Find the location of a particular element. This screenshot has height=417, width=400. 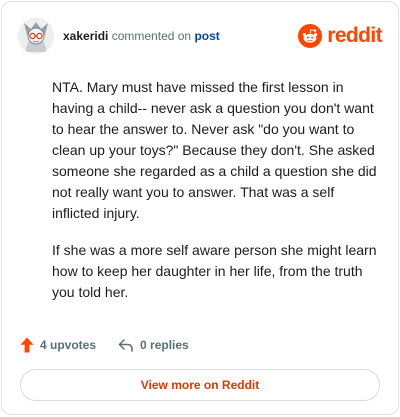

comment-meta: xakeridi commented on post is located at coordinates (141, 36).